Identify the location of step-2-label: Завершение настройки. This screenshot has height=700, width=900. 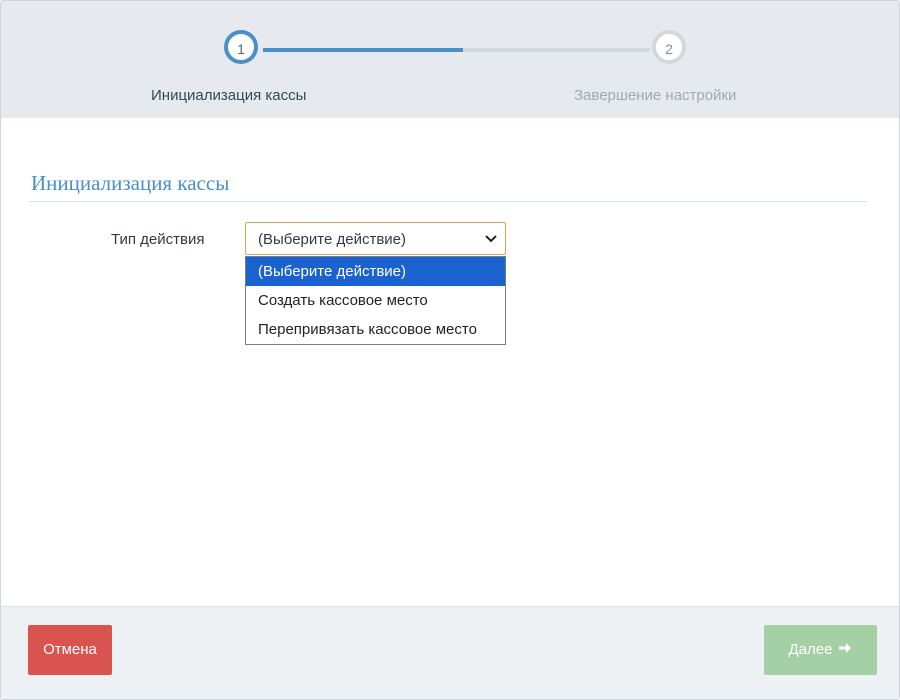
(655, 95).